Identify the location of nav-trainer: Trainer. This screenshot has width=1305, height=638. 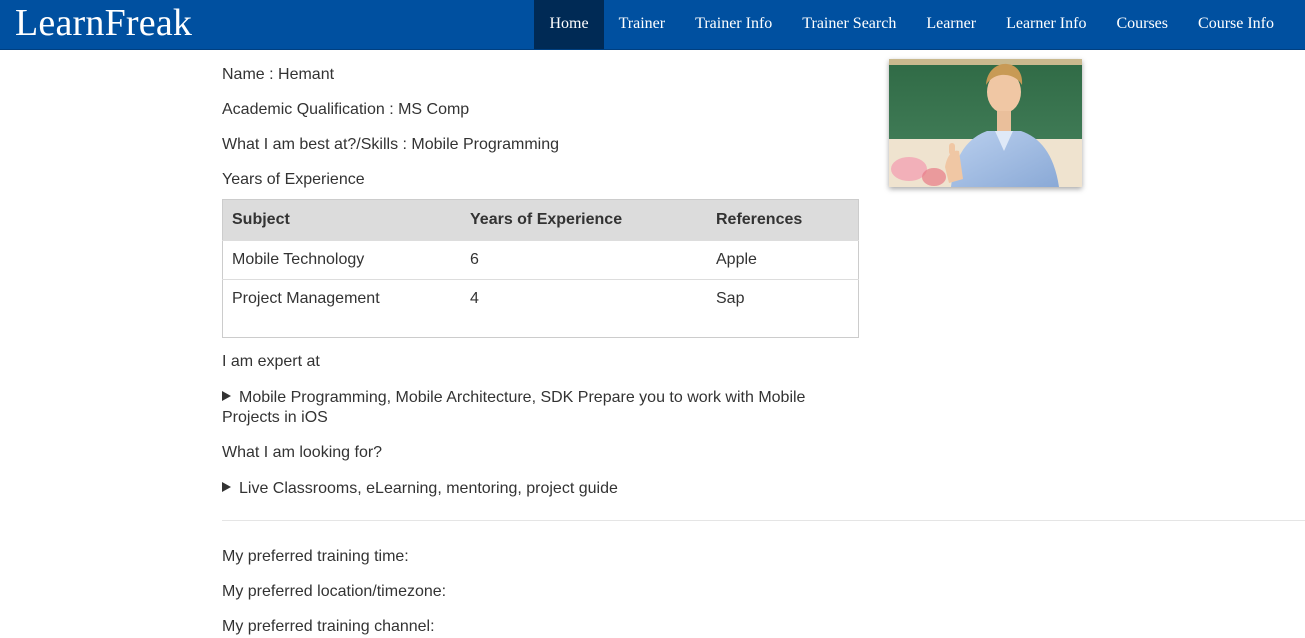
(642, 24).